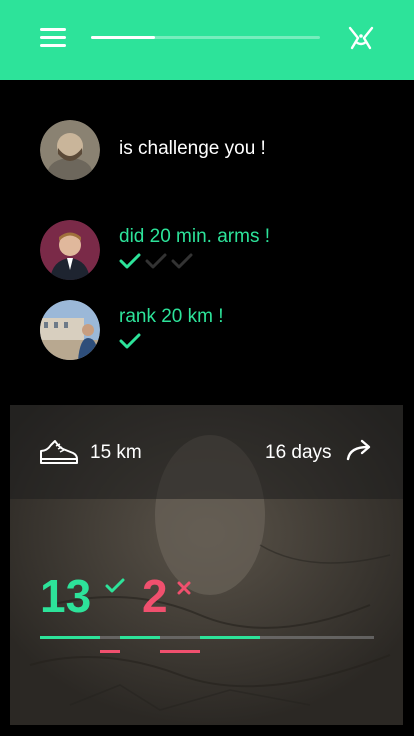 This screenshot has width=414, height=736. I want to click on check-icon, so click(115, 585).